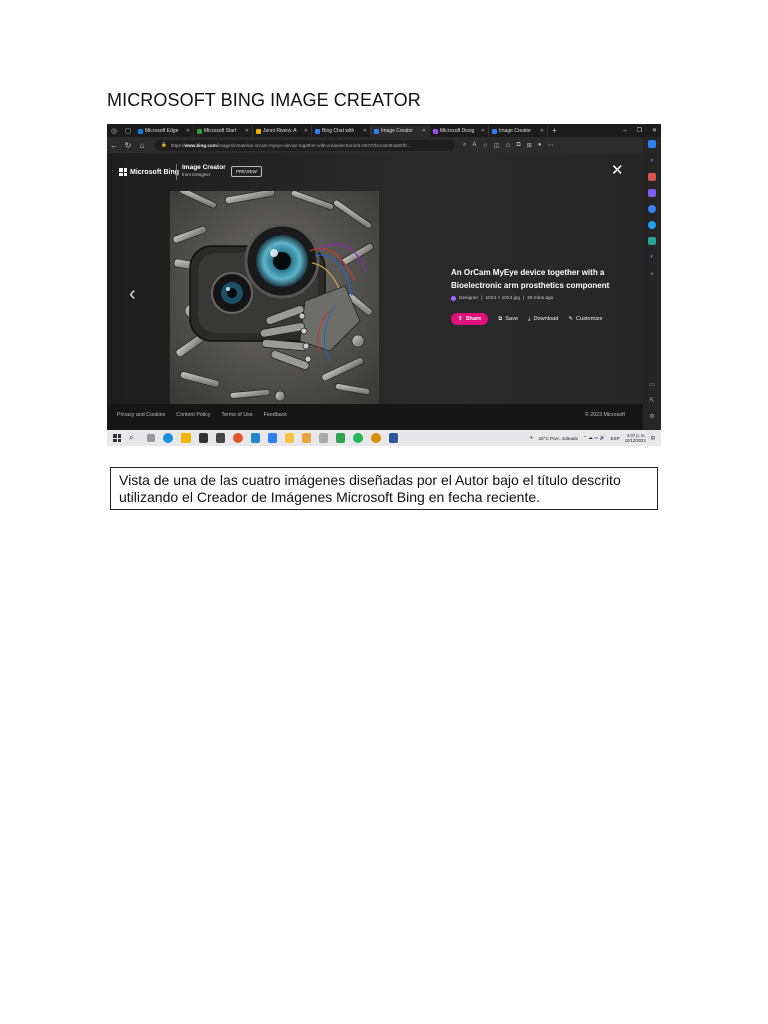  Describe the element at coordinates (624, 131) in the screenshot. I see `minimize-icon: –` at that location.